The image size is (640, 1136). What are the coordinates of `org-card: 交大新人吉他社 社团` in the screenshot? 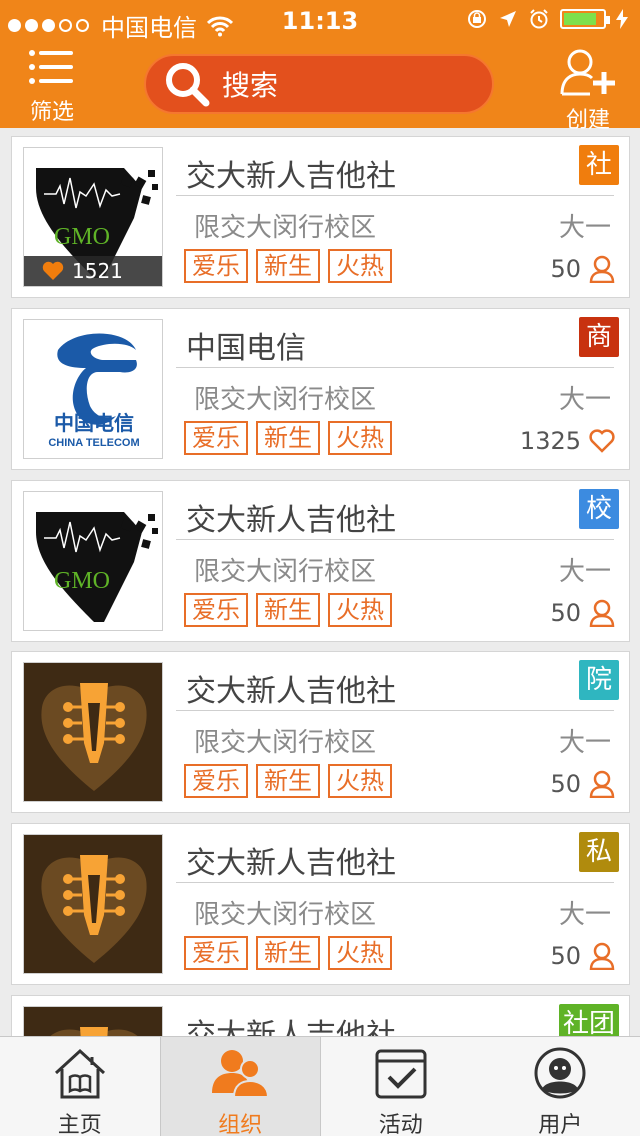 It's located at (320, 1015).